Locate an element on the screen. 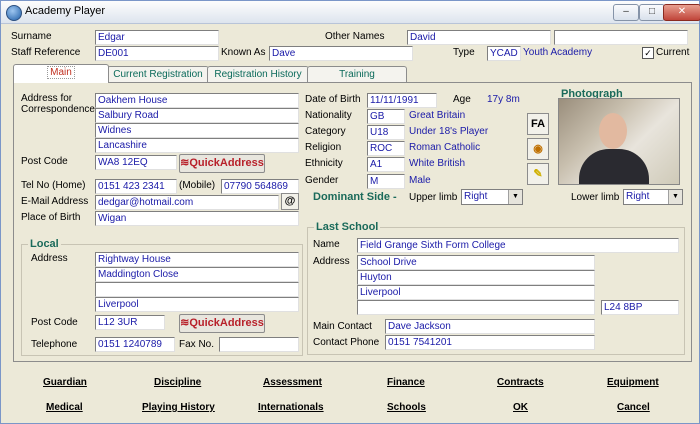 This screenshot has width=700, height=424. known-as-input: Dave is located at coordinates (341, 53).